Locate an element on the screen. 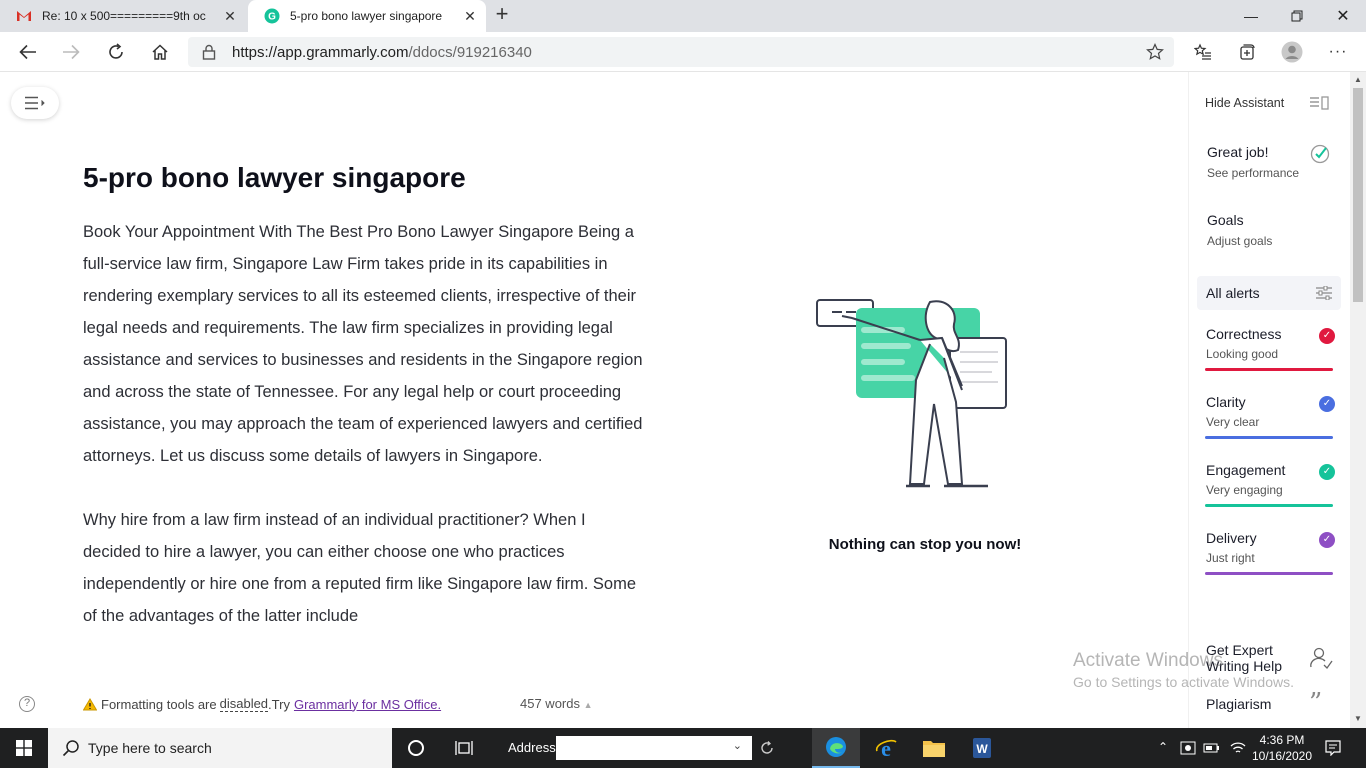 The height and width of the screenshot is (768, 1366). tab-title: 5-pro bono lawyer singapore is located at coordinates (366, 16).